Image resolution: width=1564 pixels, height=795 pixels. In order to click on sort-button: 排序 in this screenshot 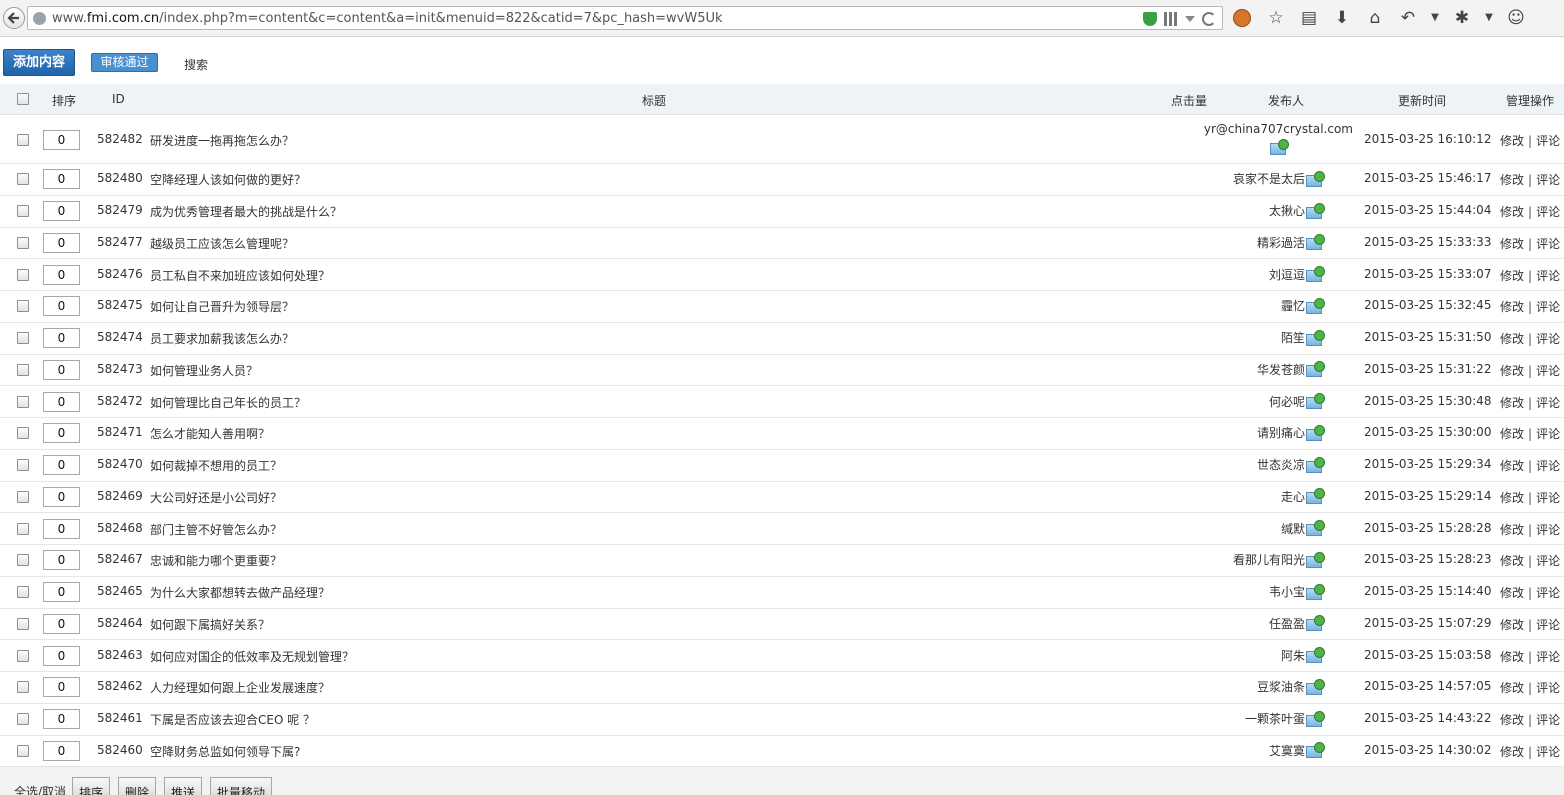, I will do `click(91, 786)`.